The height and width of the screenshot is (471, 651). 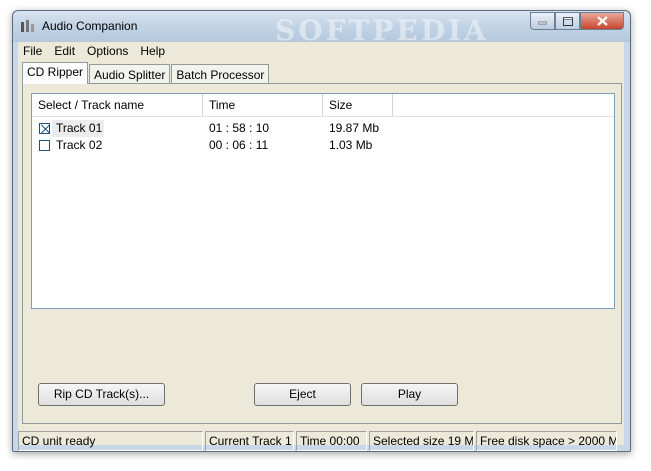 What do you see at coordinates (409, 394) in the screenshot?
I see `play-button: Play` at bounding box center [409, 394].